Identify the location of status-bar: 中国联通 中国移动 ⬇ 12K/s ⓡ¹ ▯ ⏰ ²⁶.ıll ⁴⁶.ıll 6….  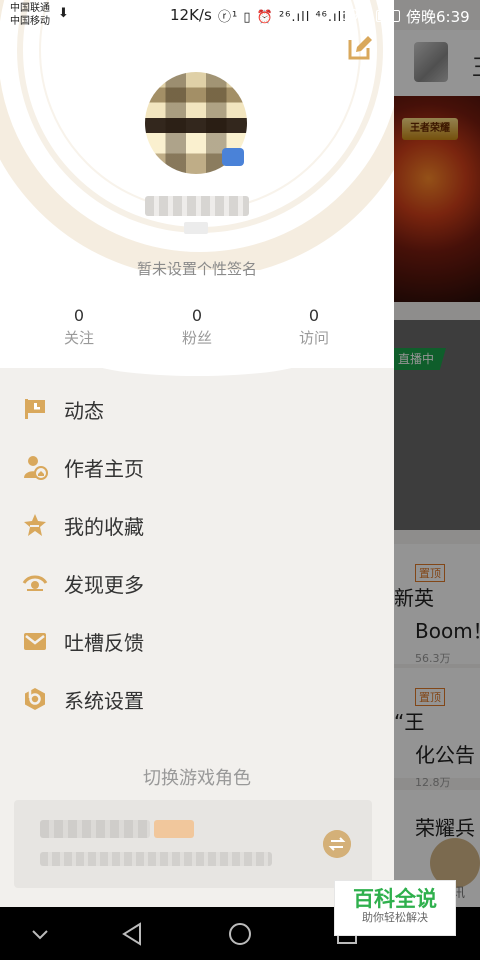
(240, 16).